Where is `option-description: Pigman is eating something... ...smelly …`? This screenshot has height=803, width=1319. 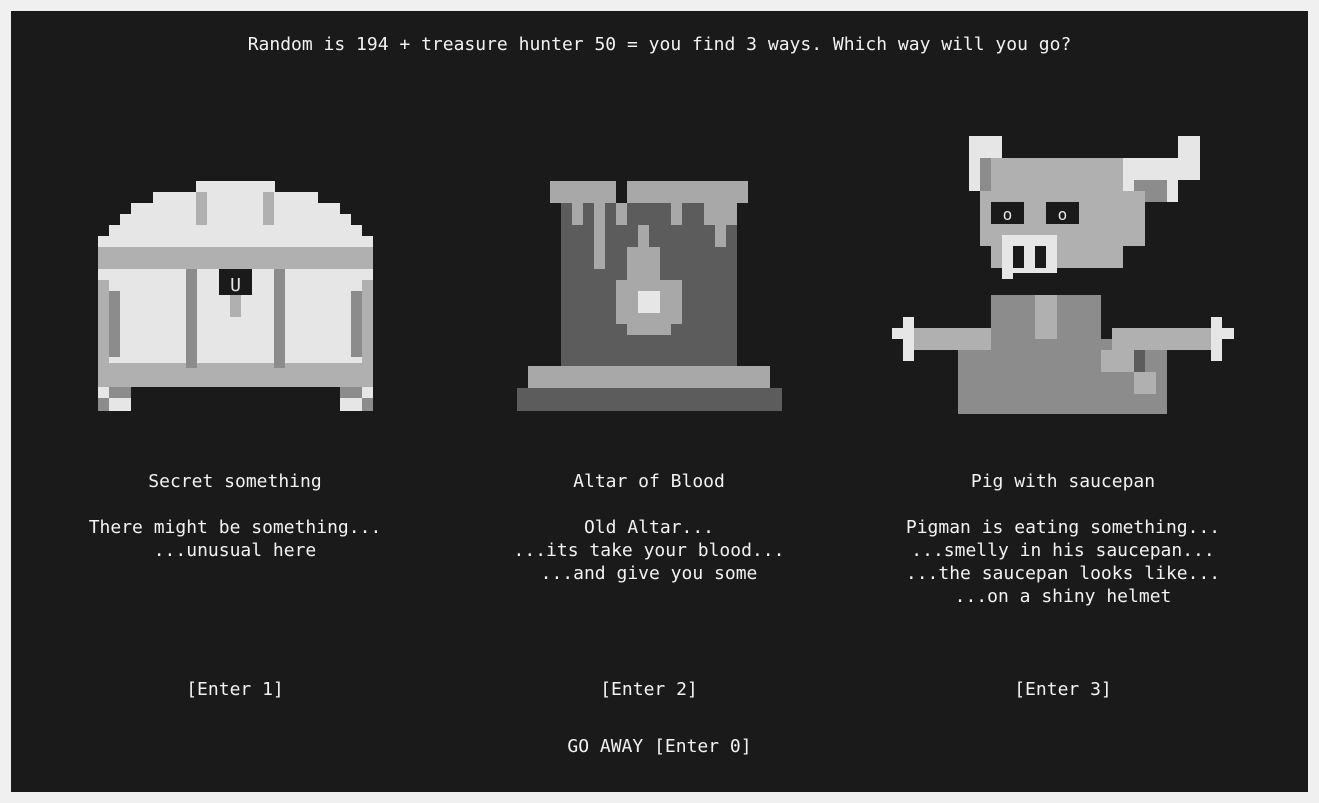 option-description: Pigman is eating something... ...smelly … is located at coordinates (1063, 562).